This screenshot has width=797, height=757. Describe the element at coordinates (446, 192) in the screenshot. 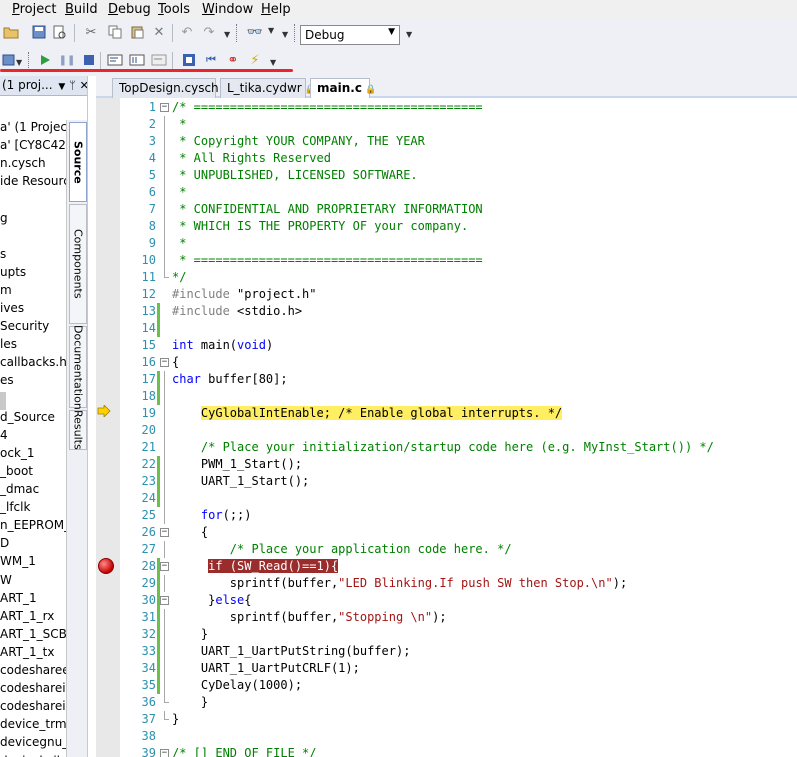

I see `code-line: 6 *` at that location.